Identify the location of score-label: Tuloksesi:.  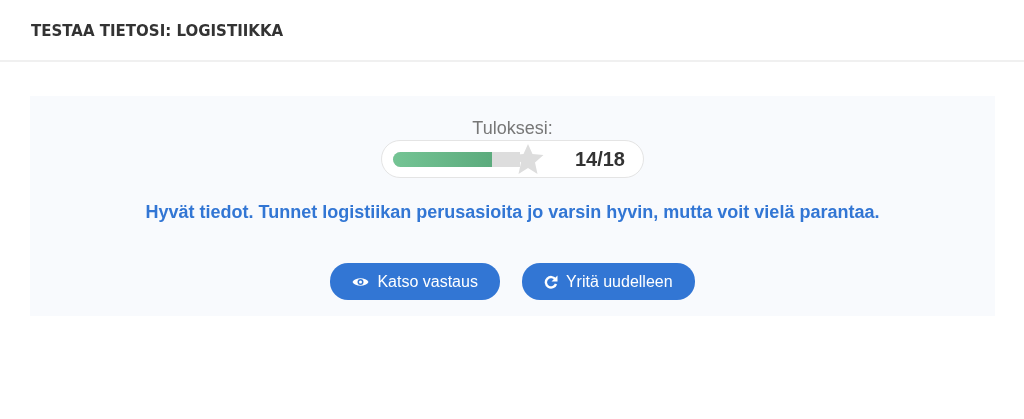
(512, 128).